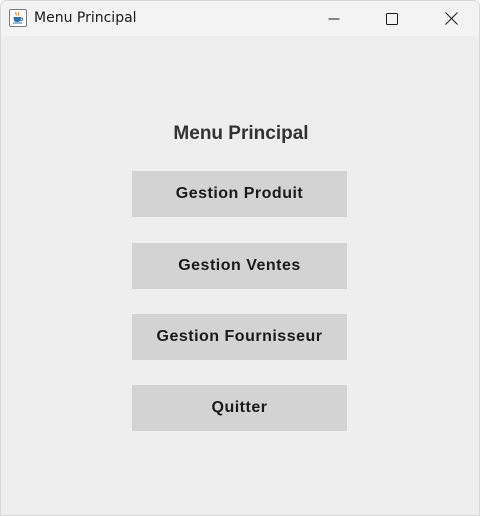 Image resolution: width=480 pixels, height=516 pixels. Describe the element at coordinates (18, 18) in the screenshot. I see `java-cup-icon` at that location.